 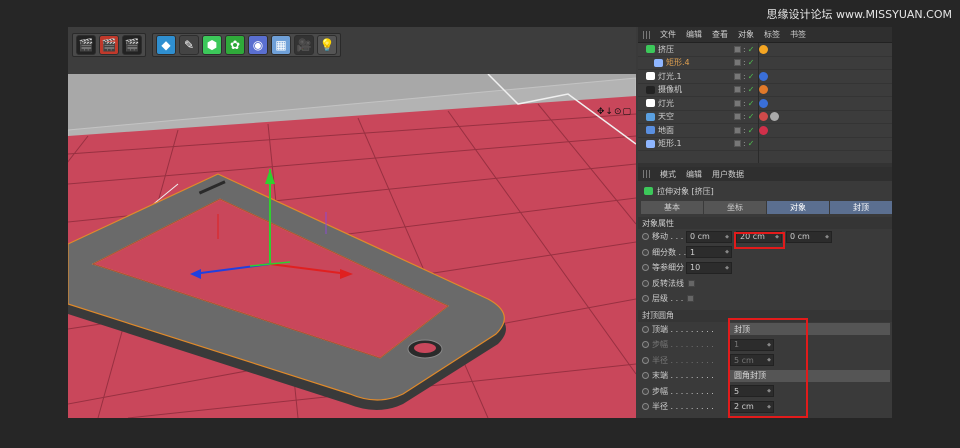 I want to click on subdiv-field: 1, so click(x=709, y=252).